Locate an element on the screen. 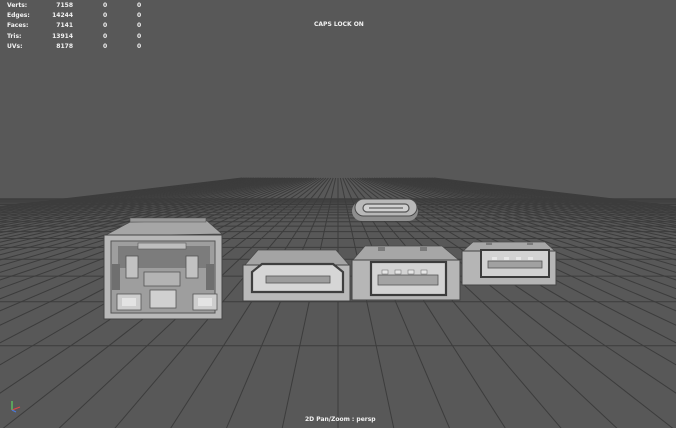 This screenshot has width=676, height=428. hud-row: Edges: 14244 0 0 is located at coordinates (77, 16).